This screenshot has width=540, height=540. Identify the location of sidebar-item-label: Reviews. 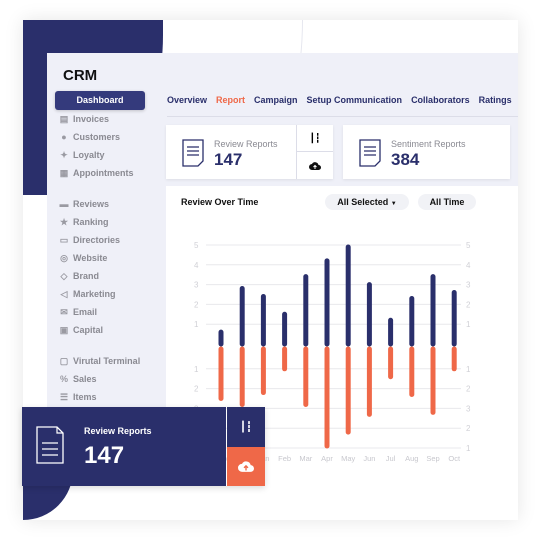
(91, 204).